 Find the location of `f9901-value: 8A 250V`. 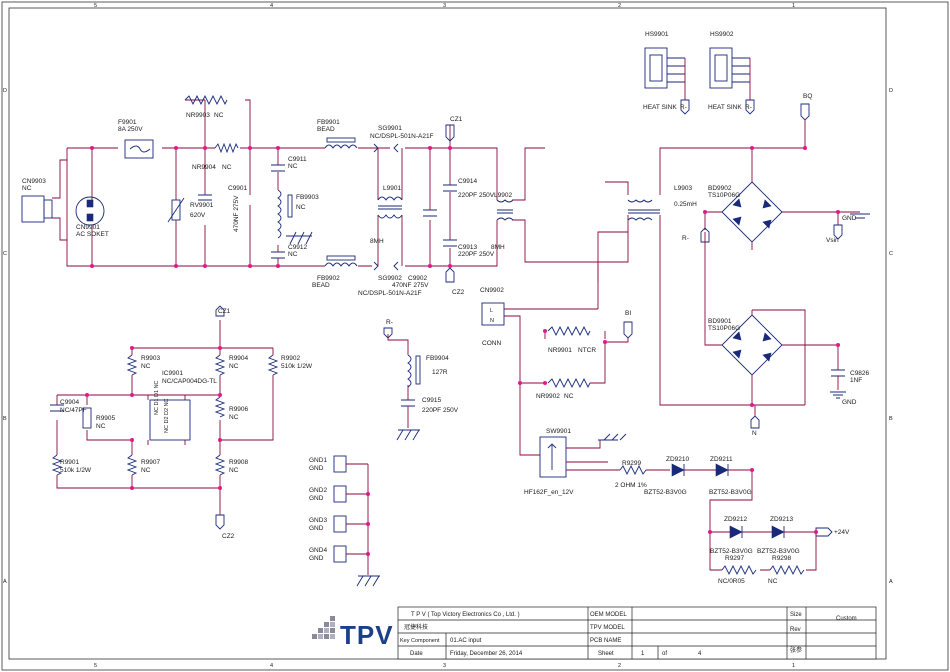

f9901-value: 8A 250V is located at coordinates (130, 129).